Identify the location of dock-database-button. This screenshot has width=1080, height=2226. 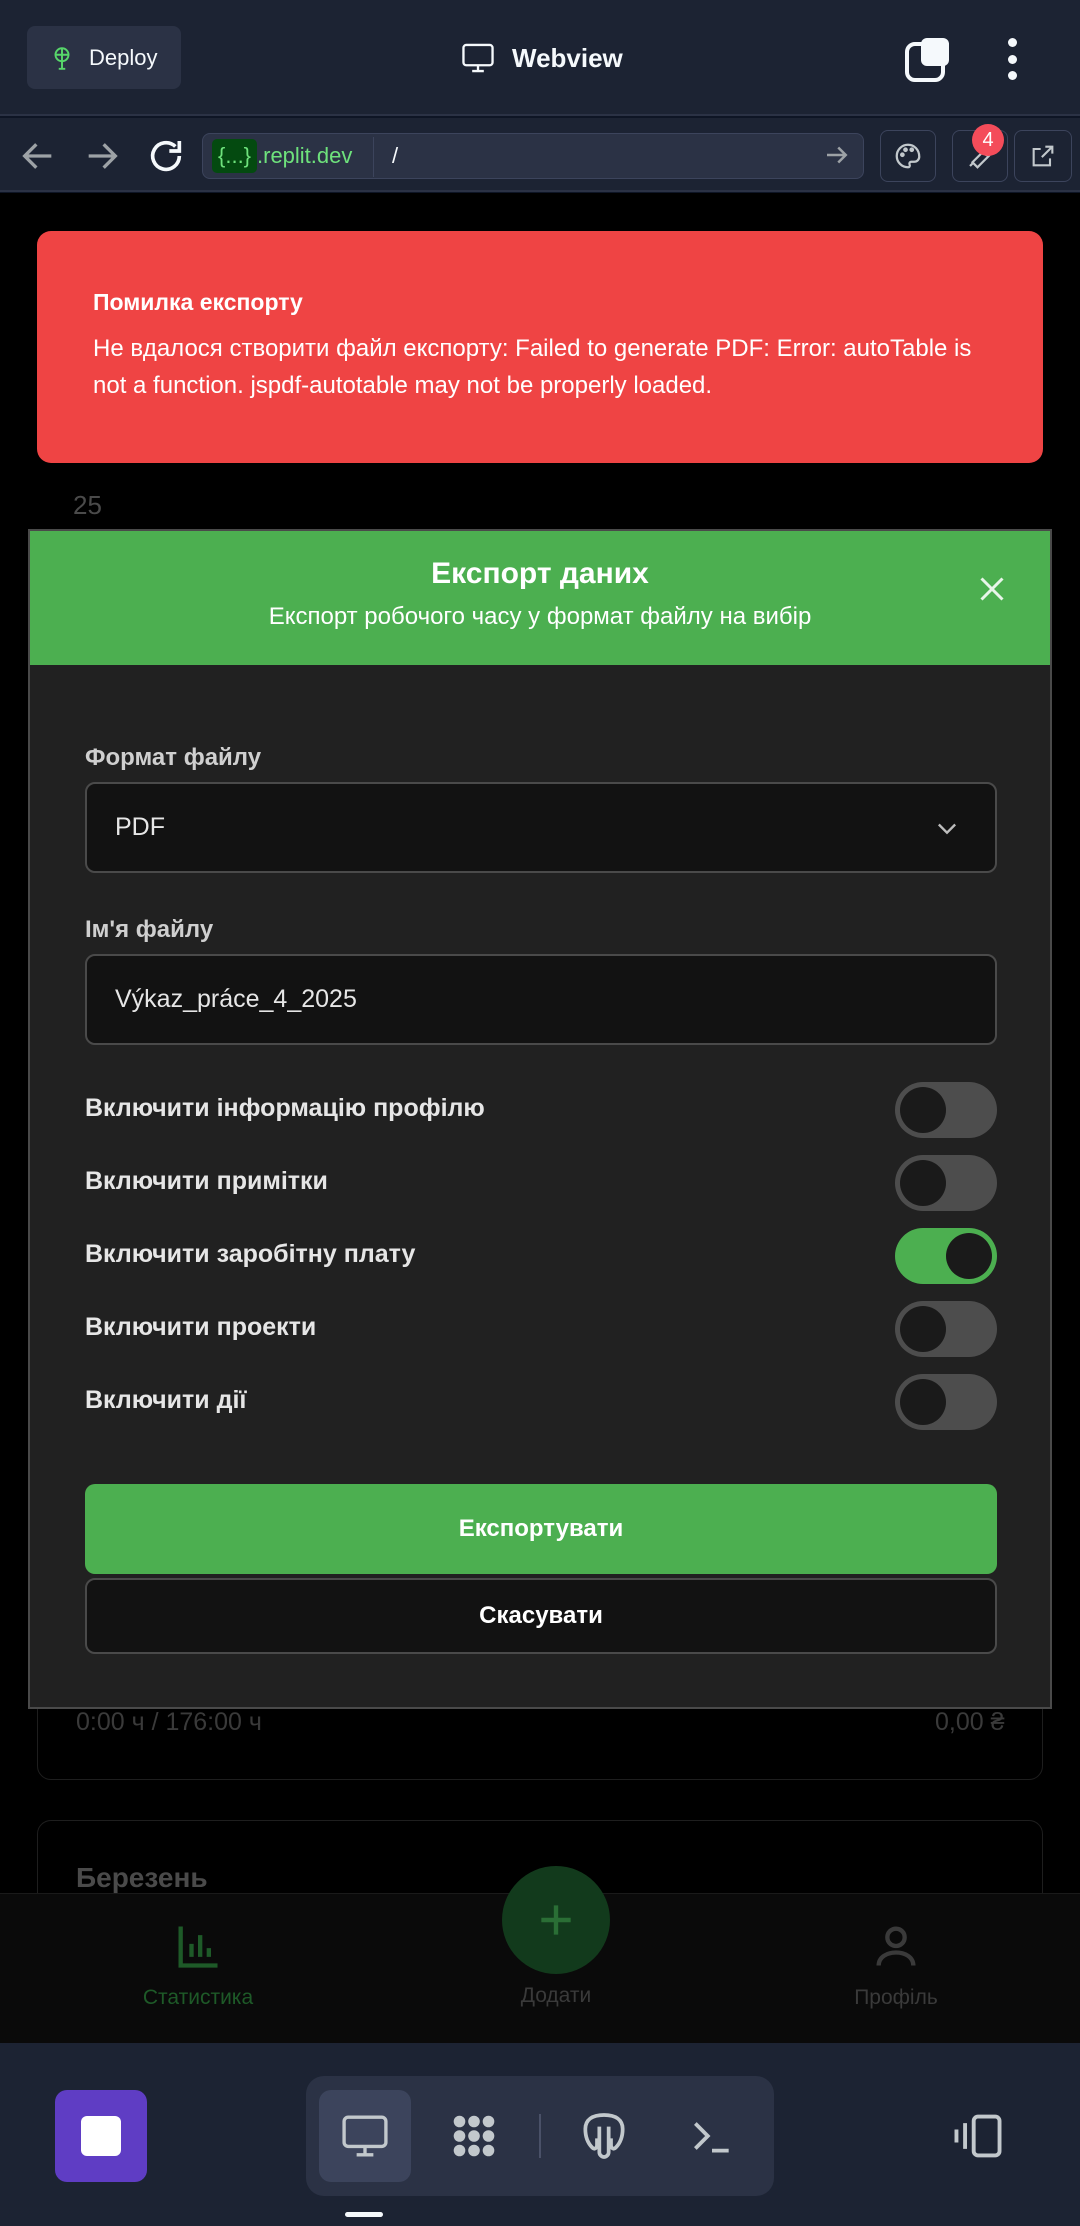
(604, 2136).